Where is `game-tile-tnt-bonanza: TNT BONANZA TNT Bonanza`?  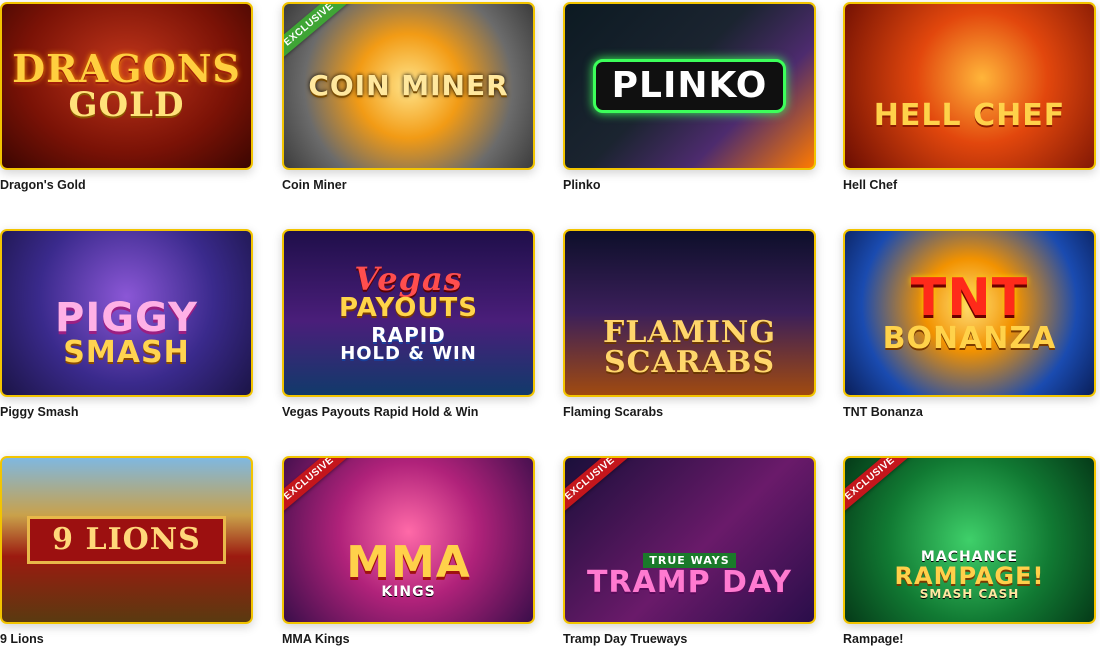
game-tile-tnt-bonanza: TNT BONANZA TNT Bonanza is located at coordinates (969, 324).